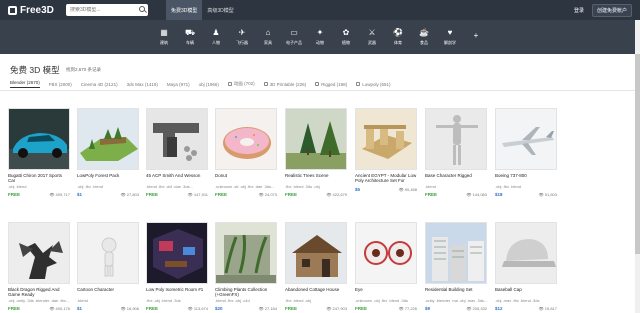 The height and width of the screenshot is (313, 640). What do you see at coordinates (317, 84) in the screenshot?
I see `filter-icon` at bounding box center [317, 84].